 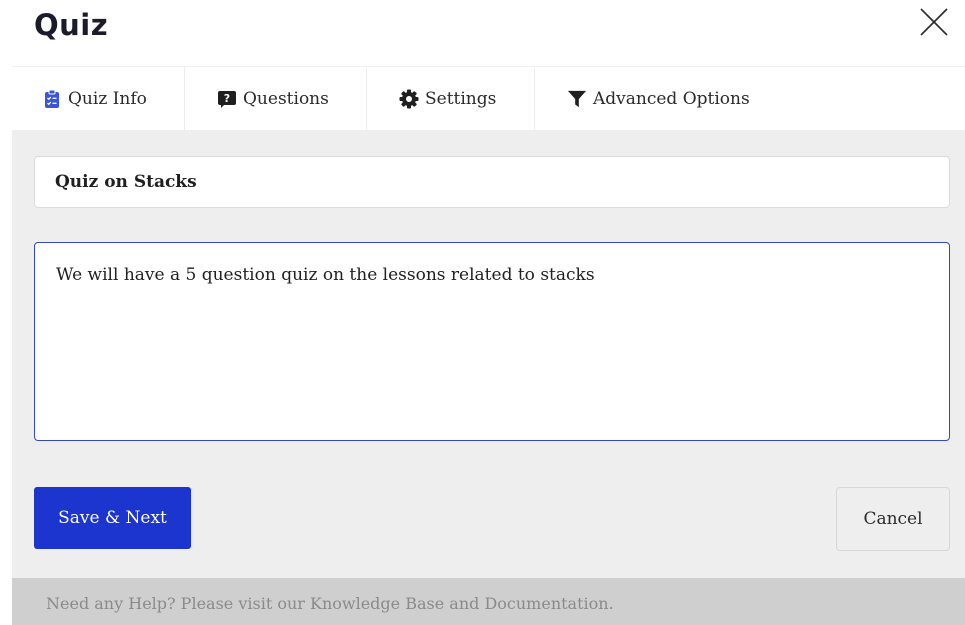 I want to click on quiz-name-input: Quiz on Stacks, so click(x=492, y=182).